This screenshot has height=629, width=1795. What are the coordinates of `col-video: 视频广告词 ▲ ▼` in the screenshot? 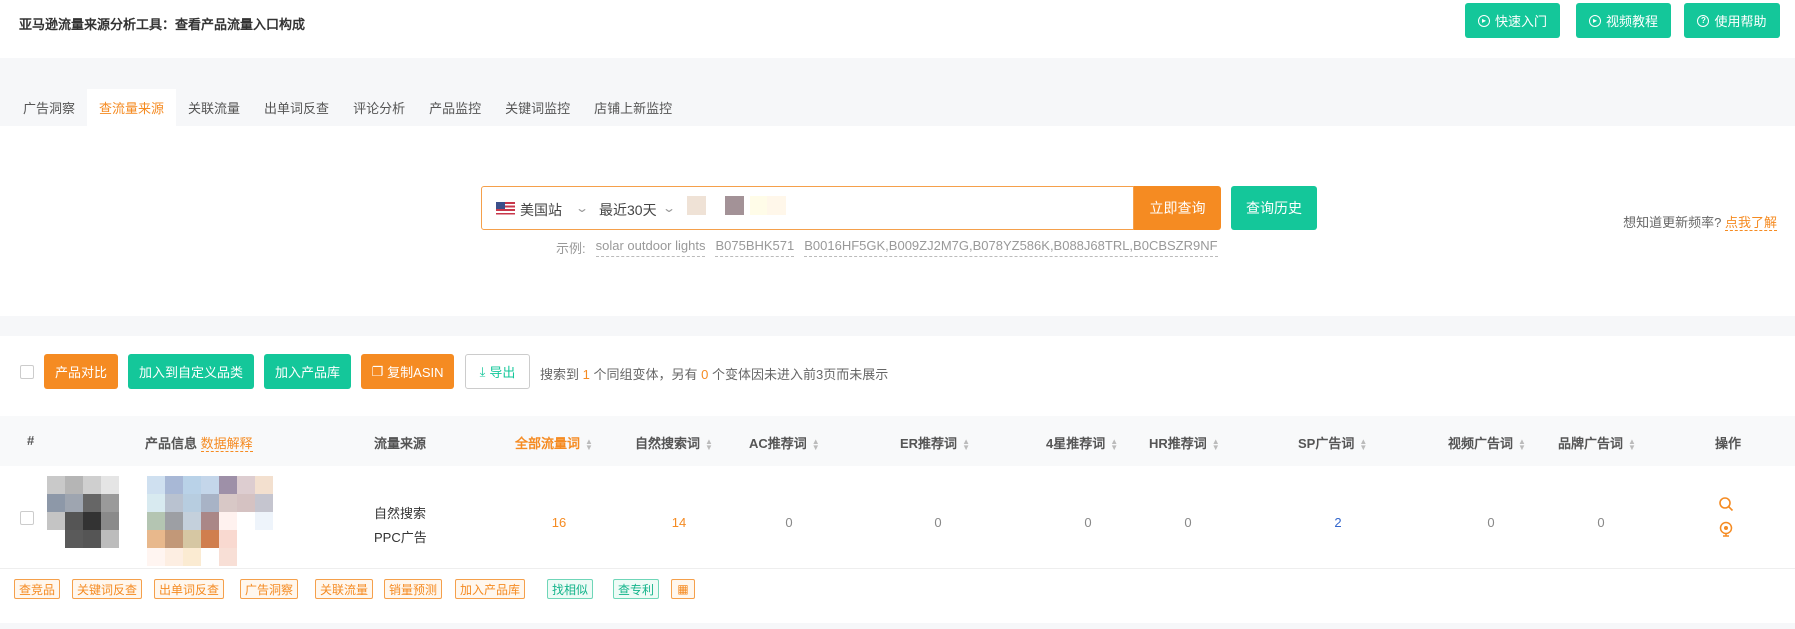 It's located at (1487, 442).